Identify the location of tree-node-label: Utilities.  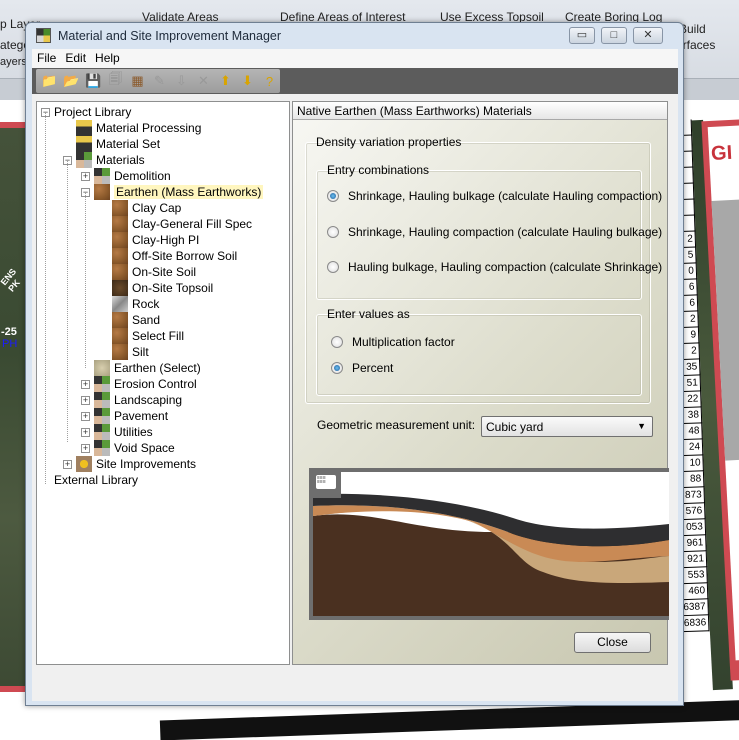
(133, 432).